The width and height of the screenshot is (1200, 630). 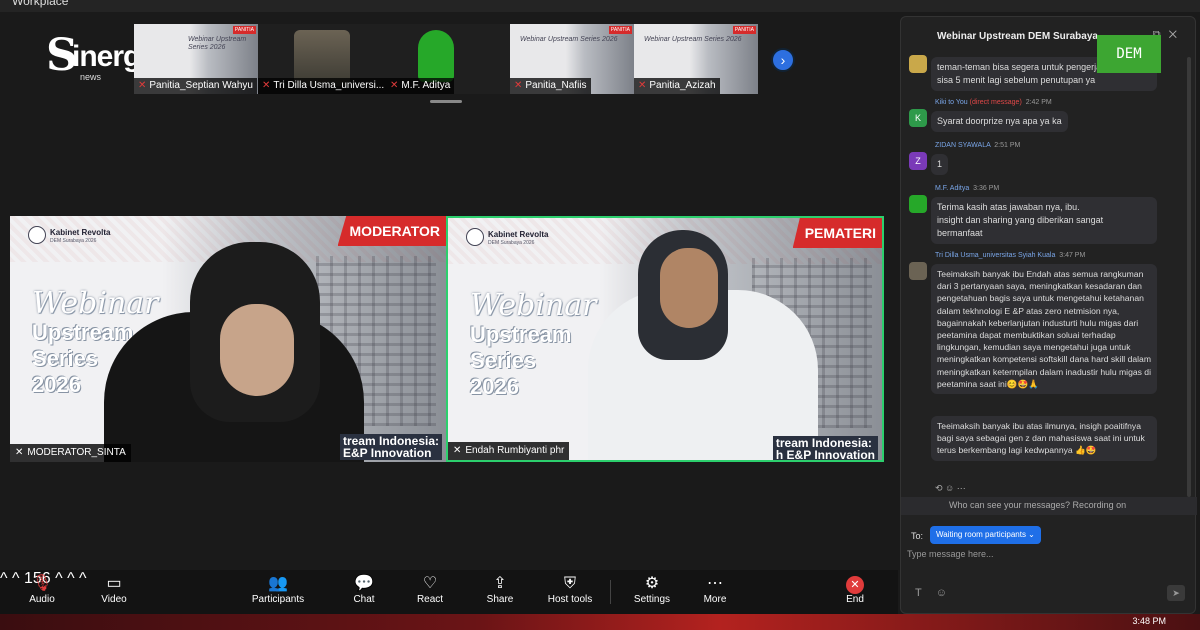 I want to click on participants-button: 👥 Participants, so click(x=278, y=589).